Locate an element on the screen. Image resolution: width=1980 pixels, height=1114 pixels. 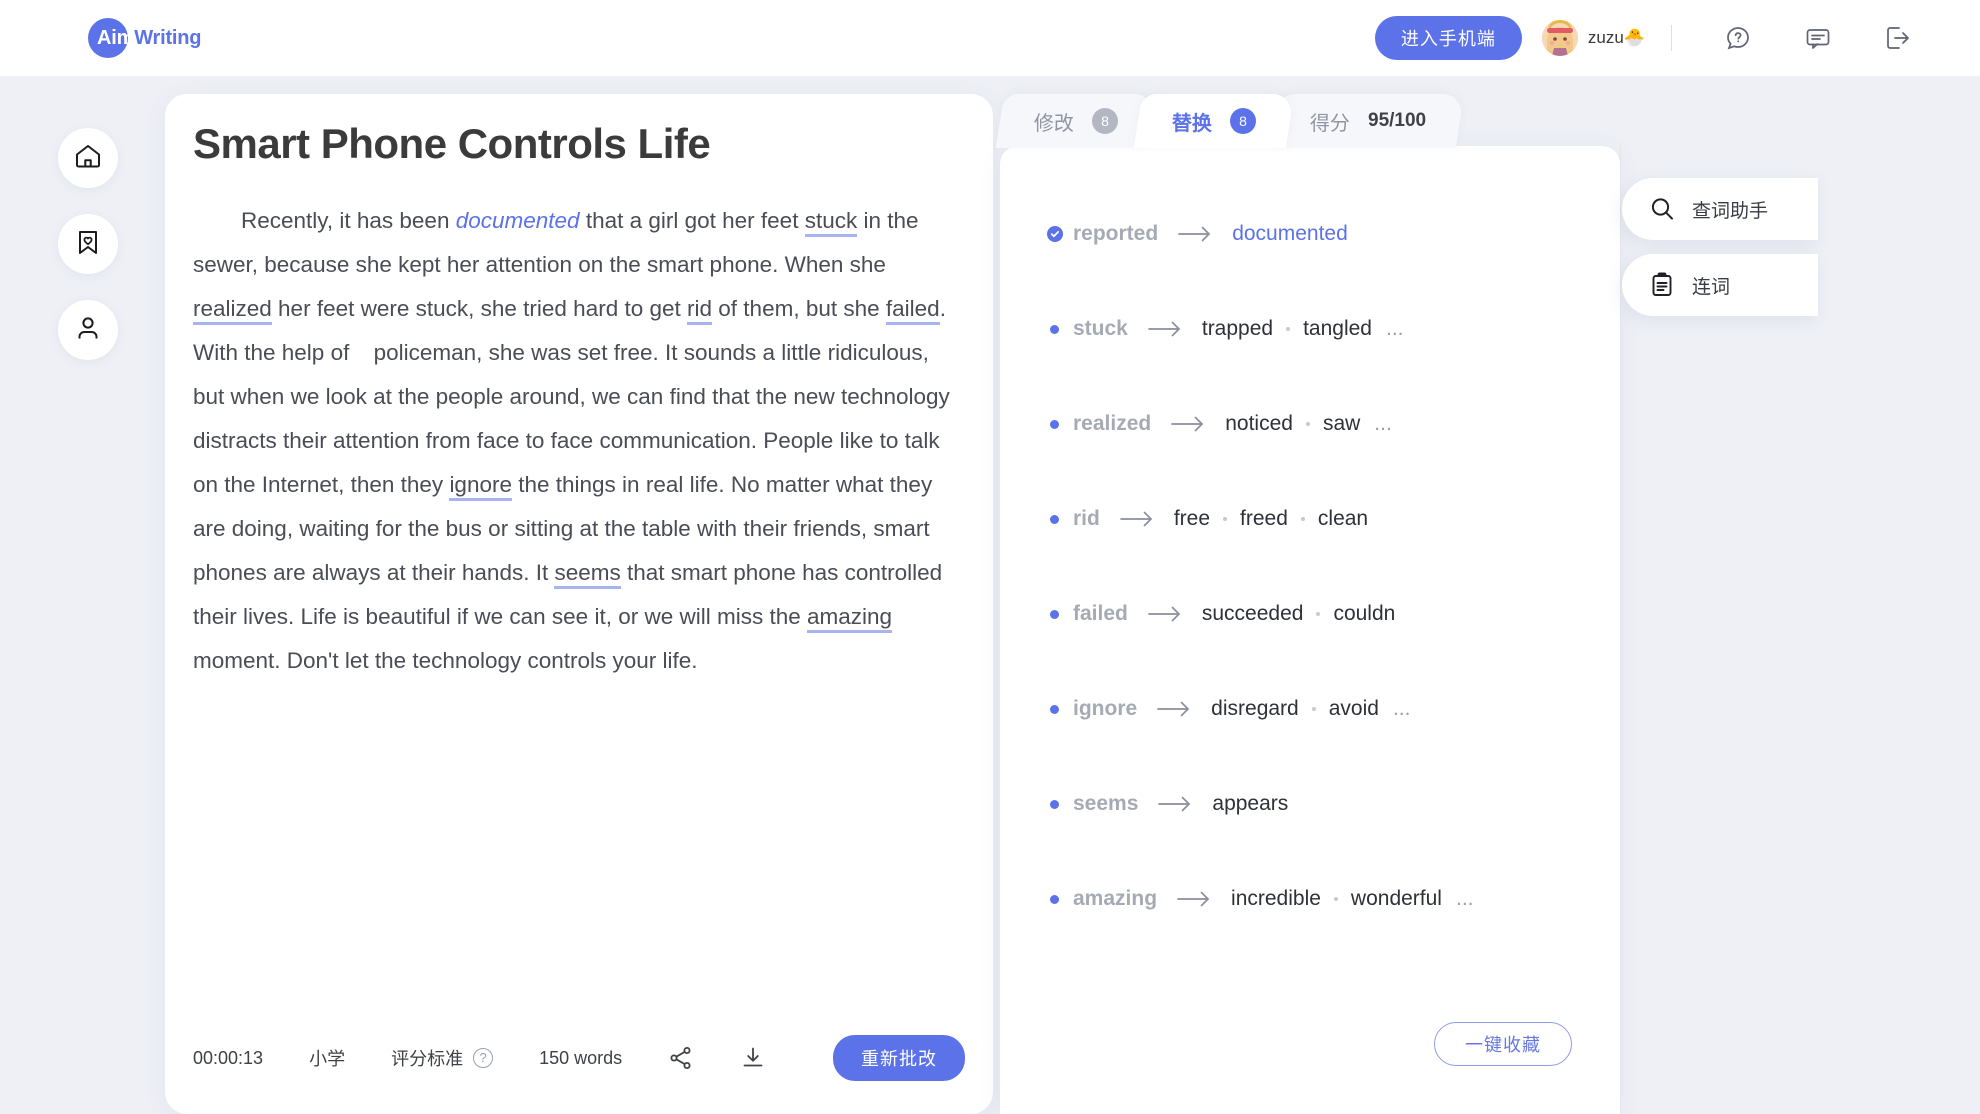
header-actions: 进入手机端 zuzu🐣 is located at coordinates (1656, 38).